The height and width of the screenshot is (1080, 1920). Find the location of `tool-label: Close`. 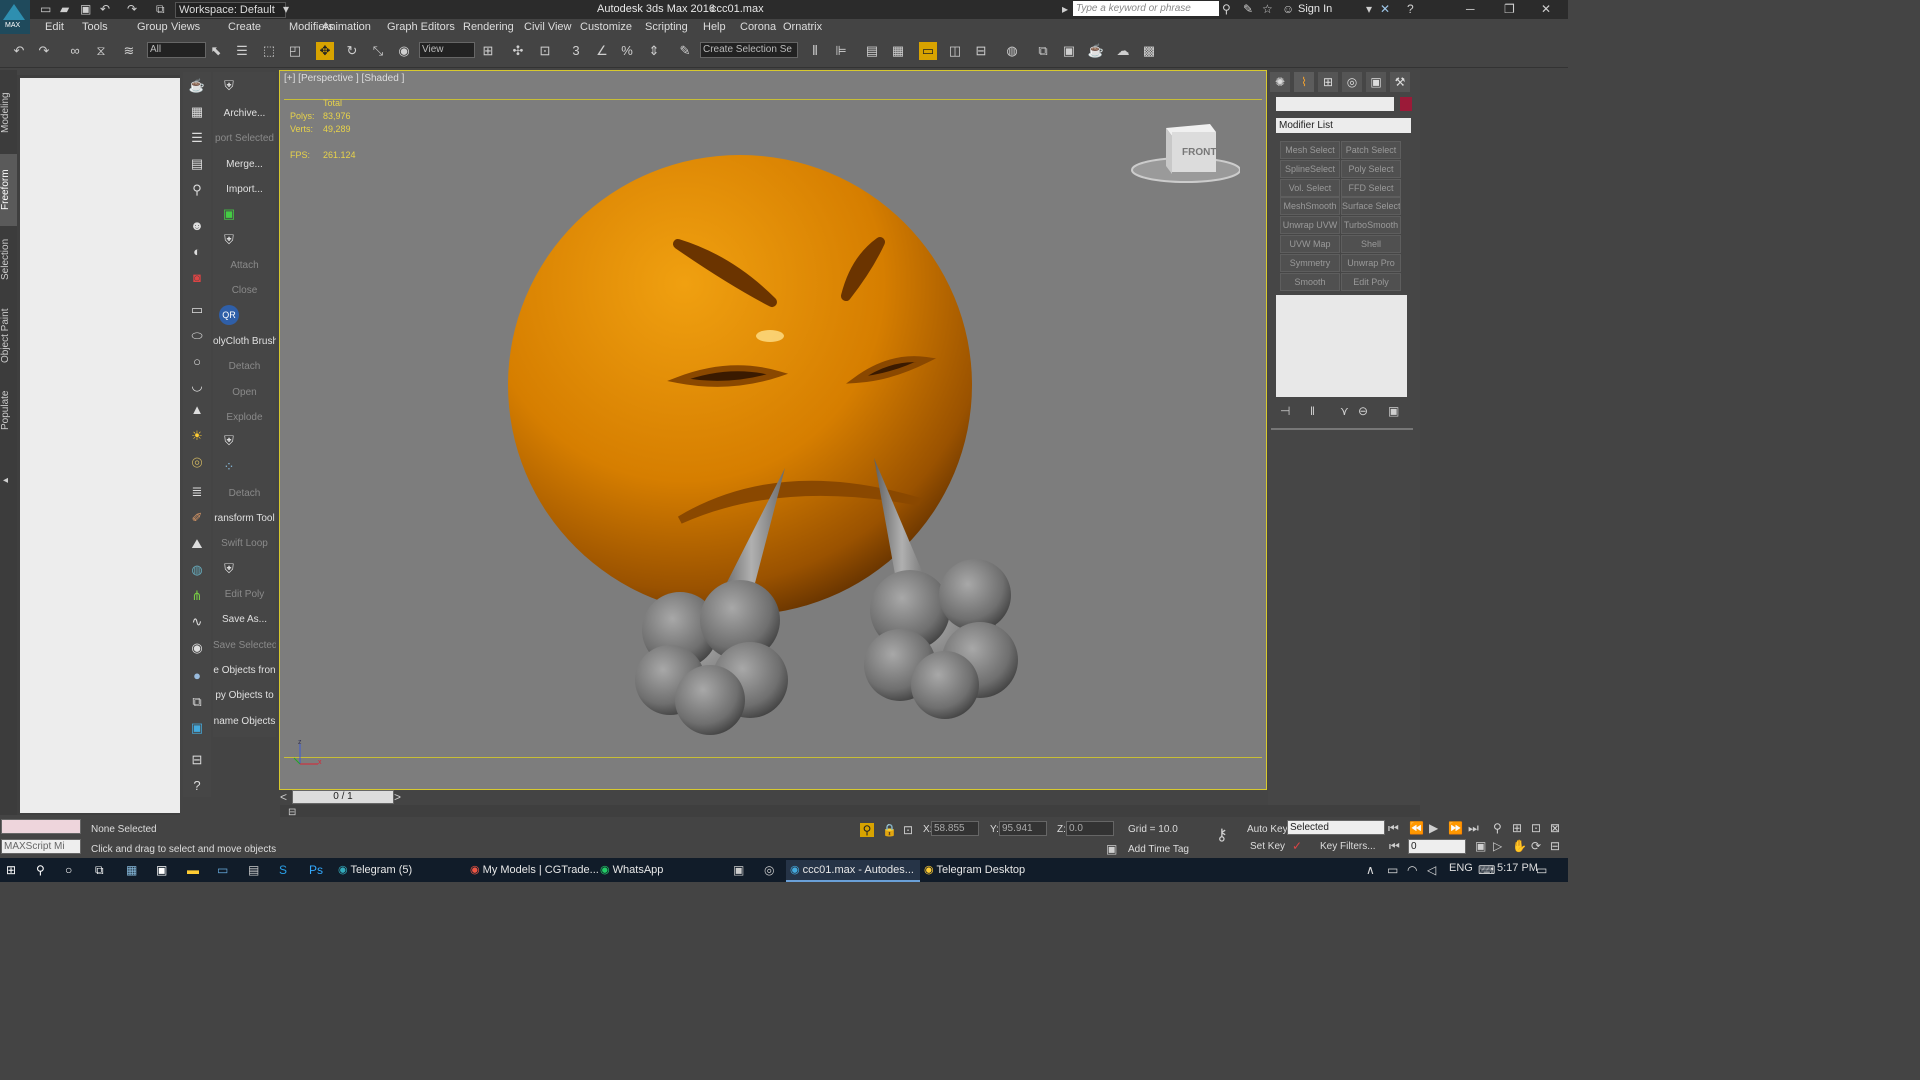

tool-label: Close is located at coordinates (244, 290).